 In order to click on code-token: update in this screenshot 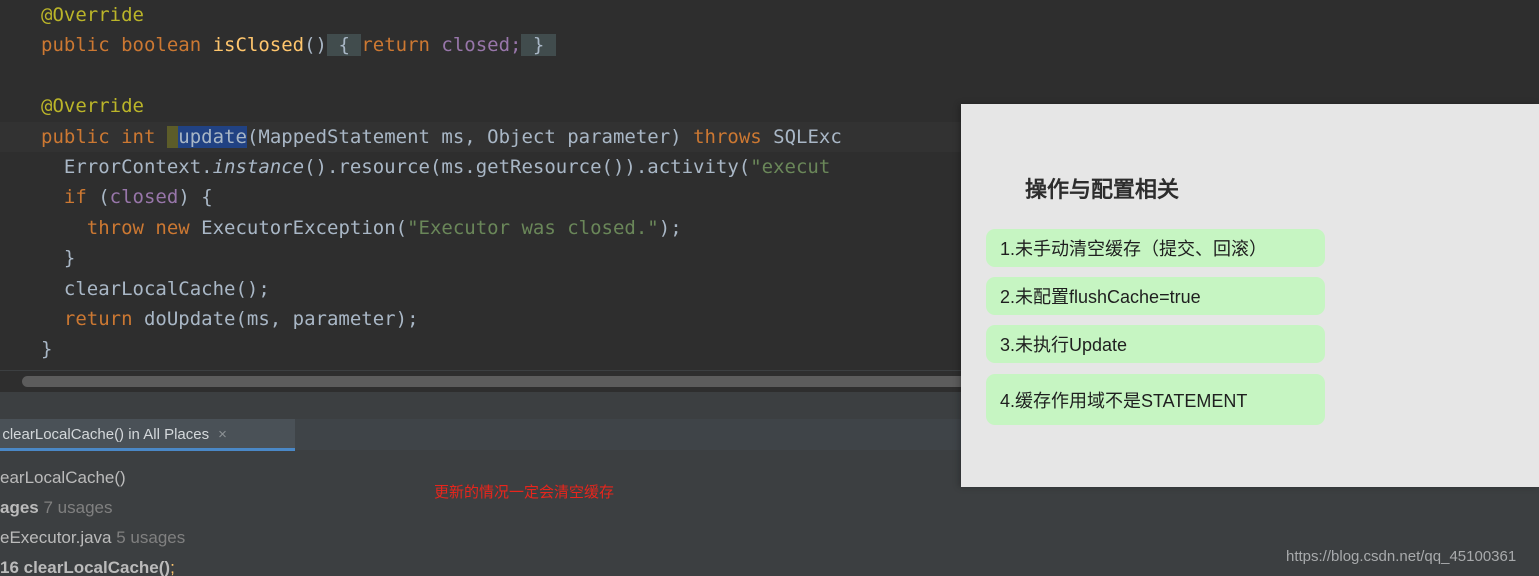, I will do `click(212, 136)`.